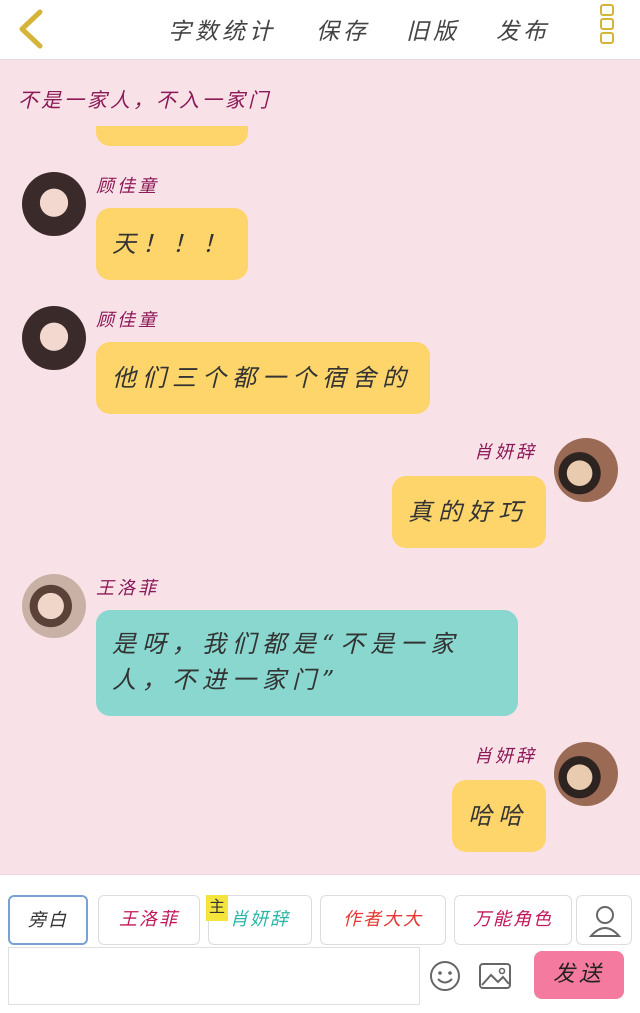 The image size is (640, 1013). What do you see at coordinates (286, 644) in the screenshot?
I see `message-text-line: 是呀，我们都是“不是一家` at bounding box center [286, 644].